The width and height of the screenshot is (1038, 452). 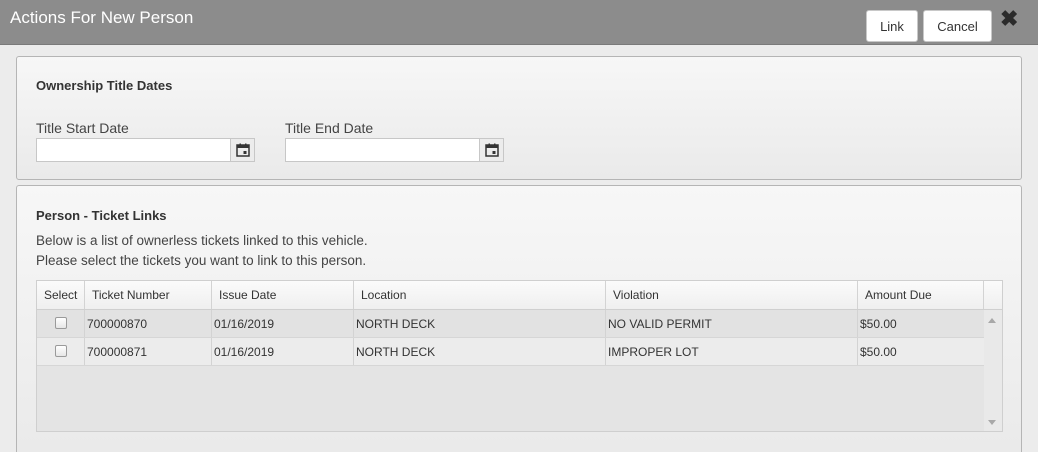 I want to click on dialog-titlebar: Actions For New Person Link Cancel ✖, so click(x=519, y=22).